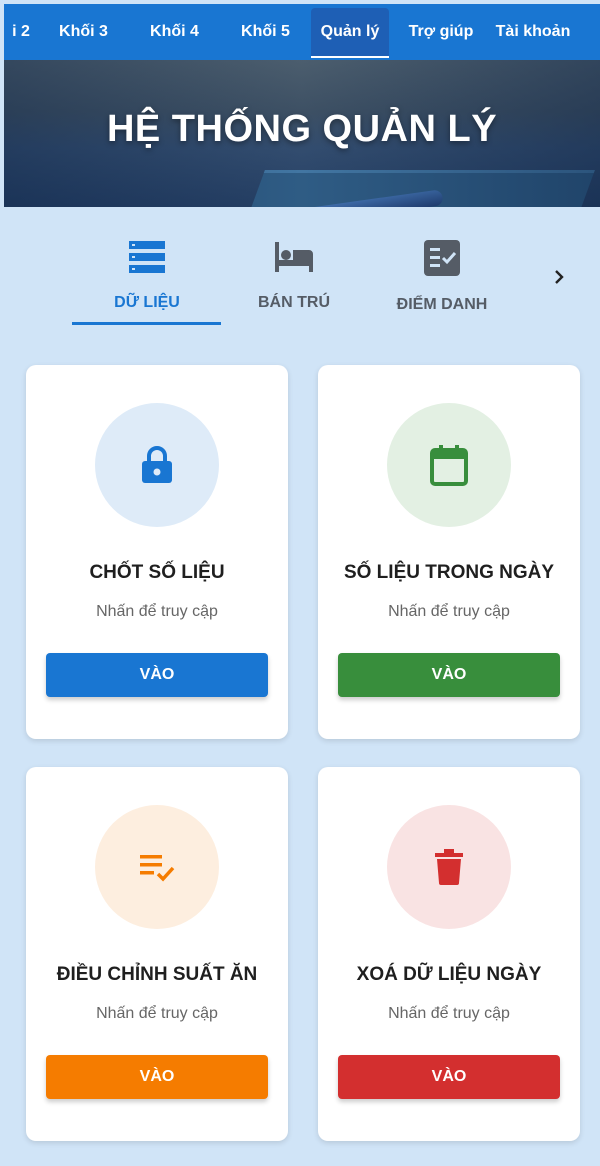 The image size is (600, 1166). I want to click on trash-icon, so click(449, 867).